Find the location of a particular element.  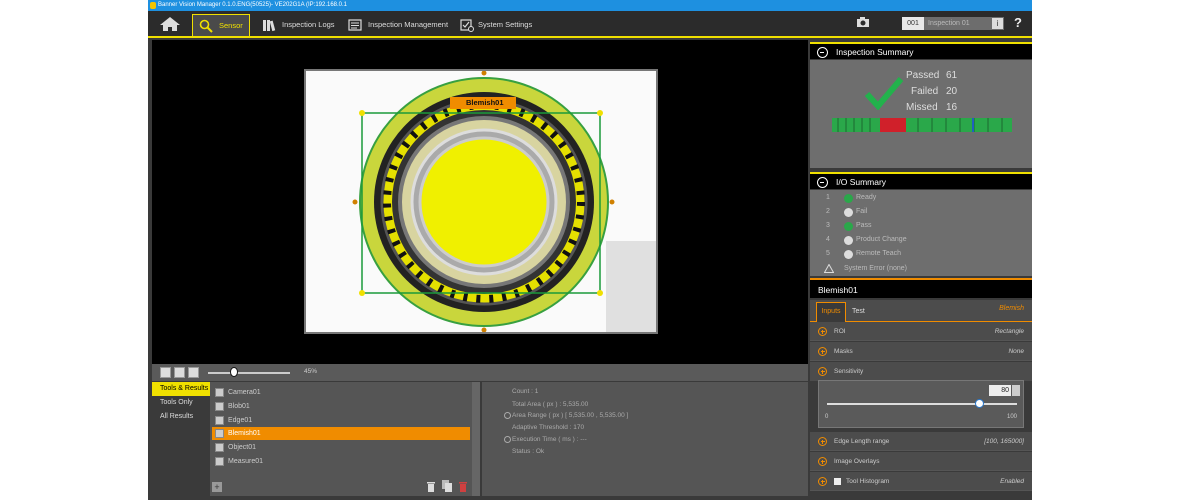

prop-value: Enabled is located at coordinates (1012, 481).